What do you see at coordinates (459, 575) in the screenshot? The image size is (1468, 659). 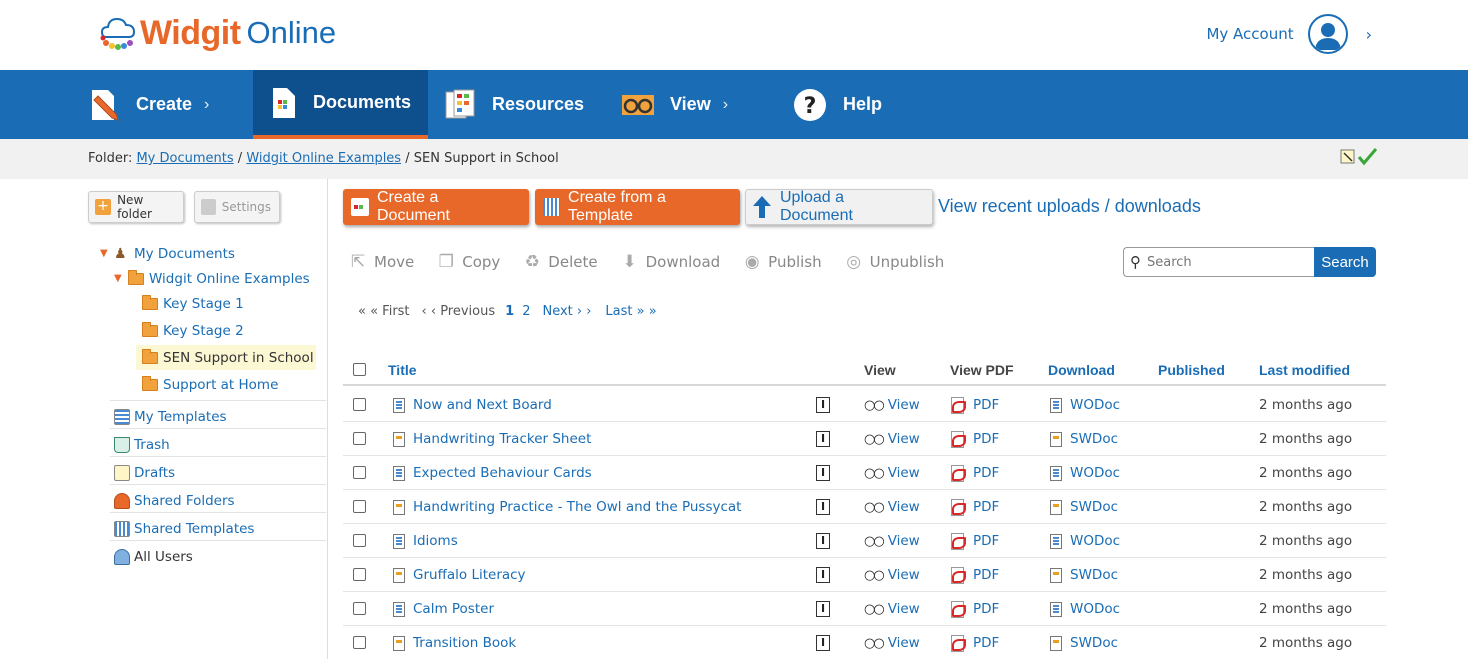 I see `document-title-link: Gruffalo Literacy` at bounding box center [459, 575].